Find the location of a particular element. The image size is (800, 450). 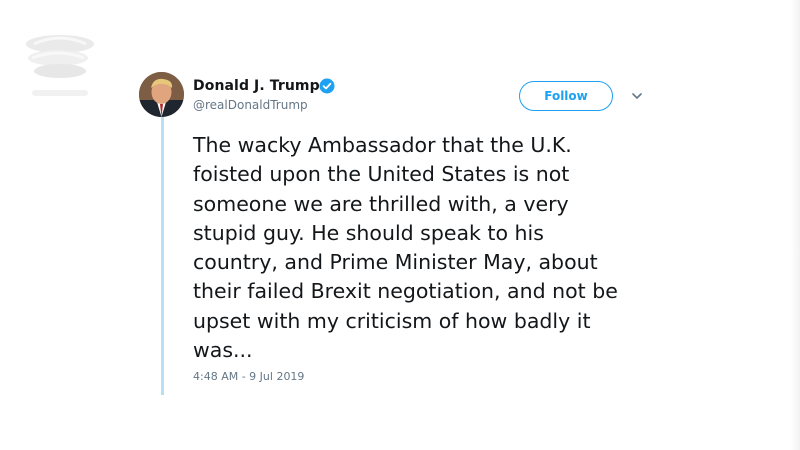

author-name: Donald J. Trump is located at coordinates (256, 86).